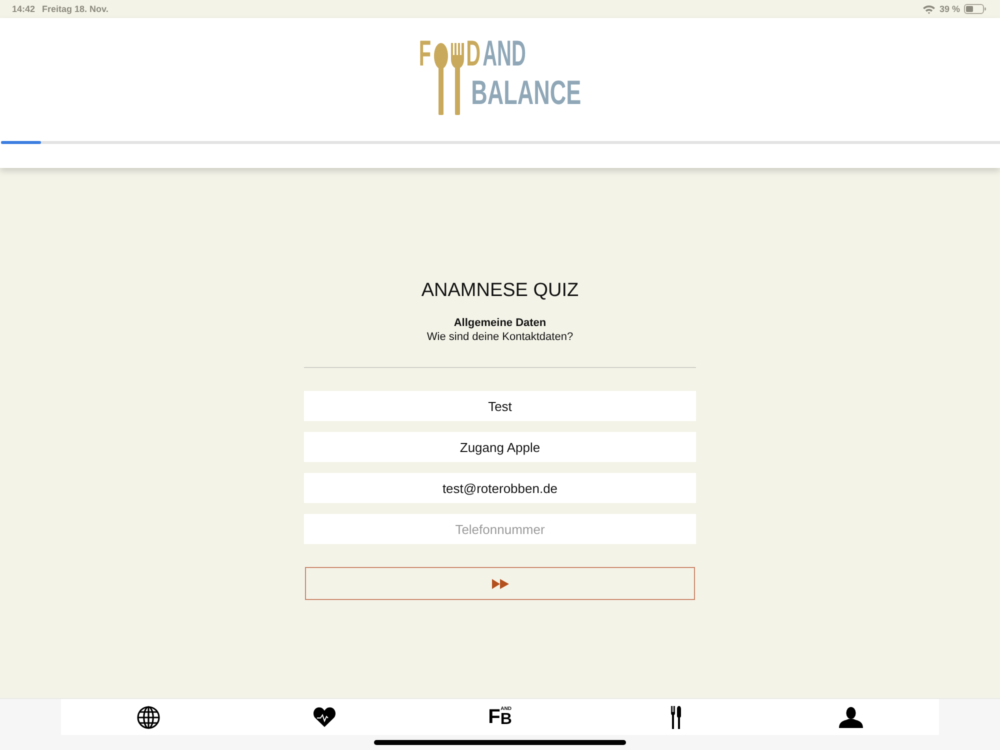  I want to click on battery-icon, so click(975, 9).